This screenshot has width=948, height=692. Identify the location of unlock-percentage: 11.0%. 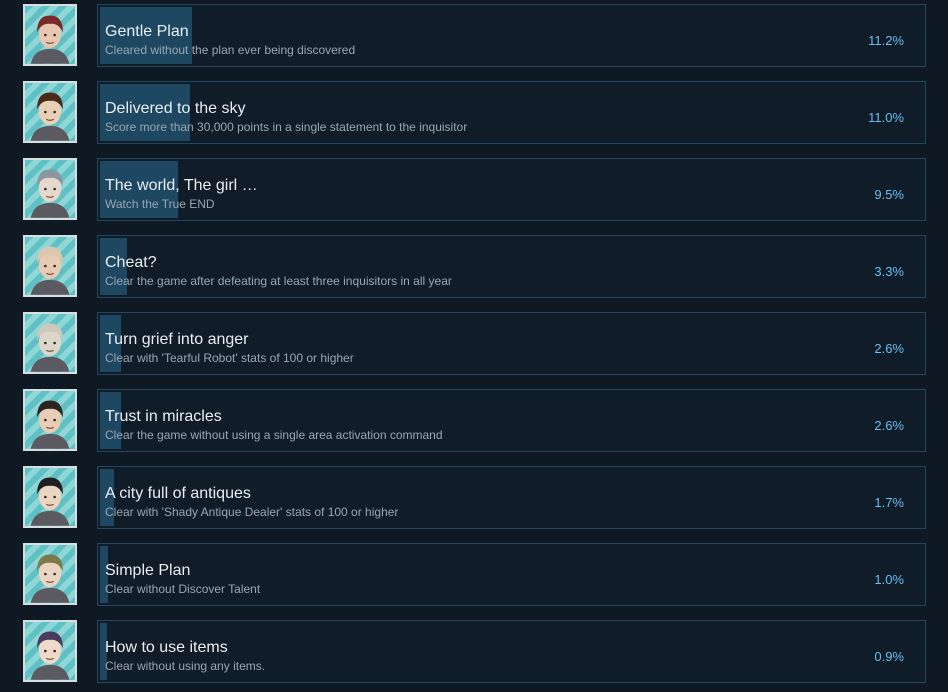
(886, 117).